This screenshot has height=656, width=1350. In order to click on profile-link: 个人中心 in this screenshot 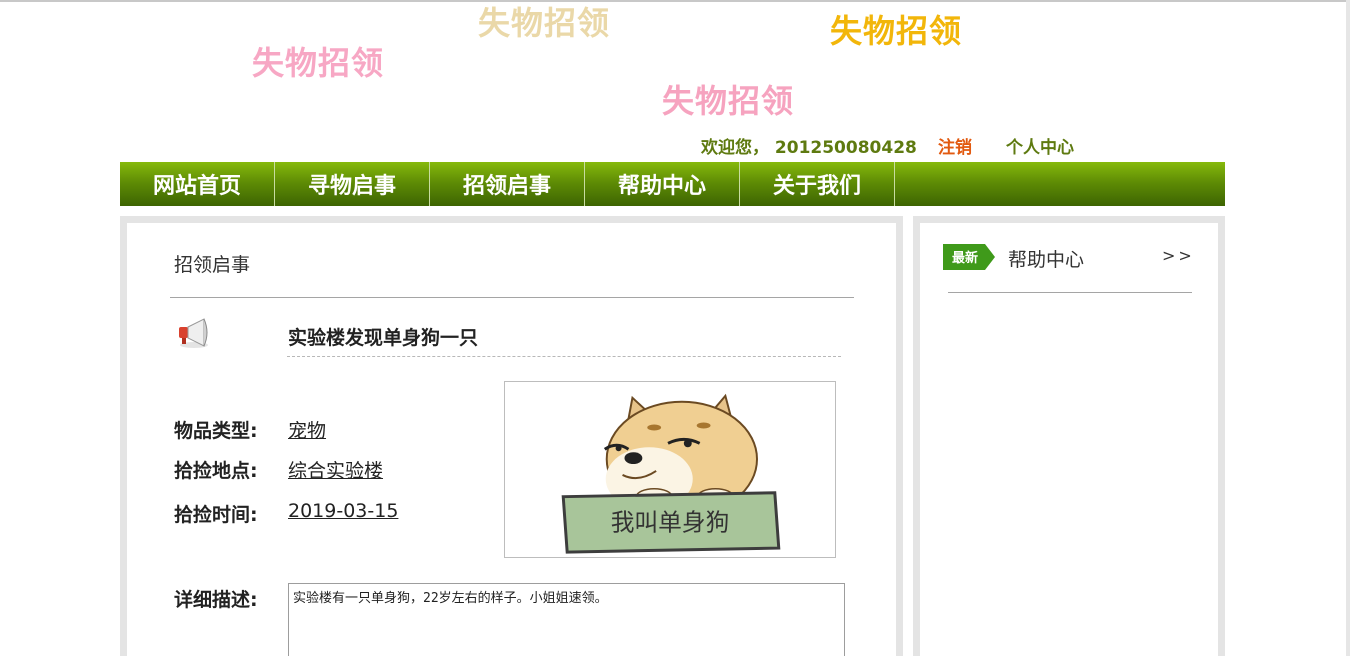, I will do `click(1040, 145)`.